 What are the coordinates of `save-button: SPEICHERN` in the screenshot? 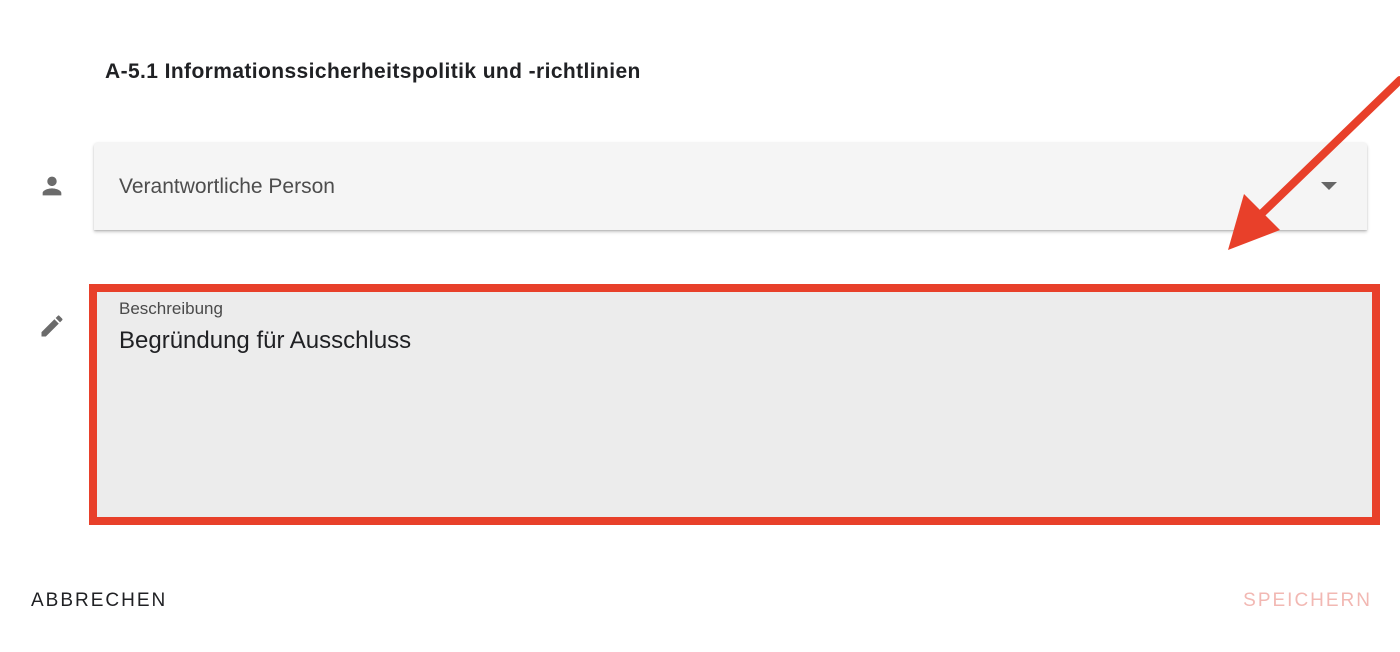 It's located at (1307, 601).